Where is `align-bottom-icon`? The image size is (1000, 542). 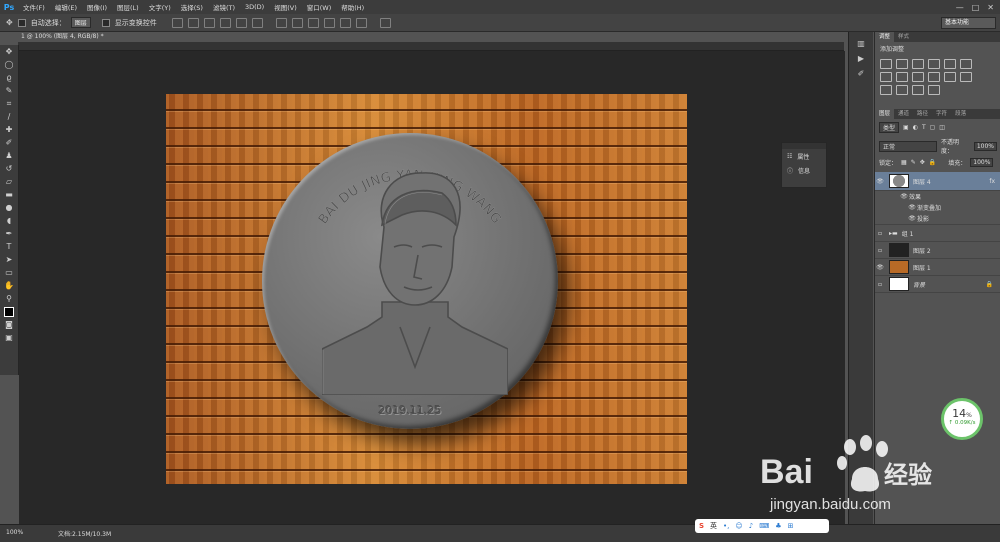 align-bottom-icon is located at coordinates (209, 22).